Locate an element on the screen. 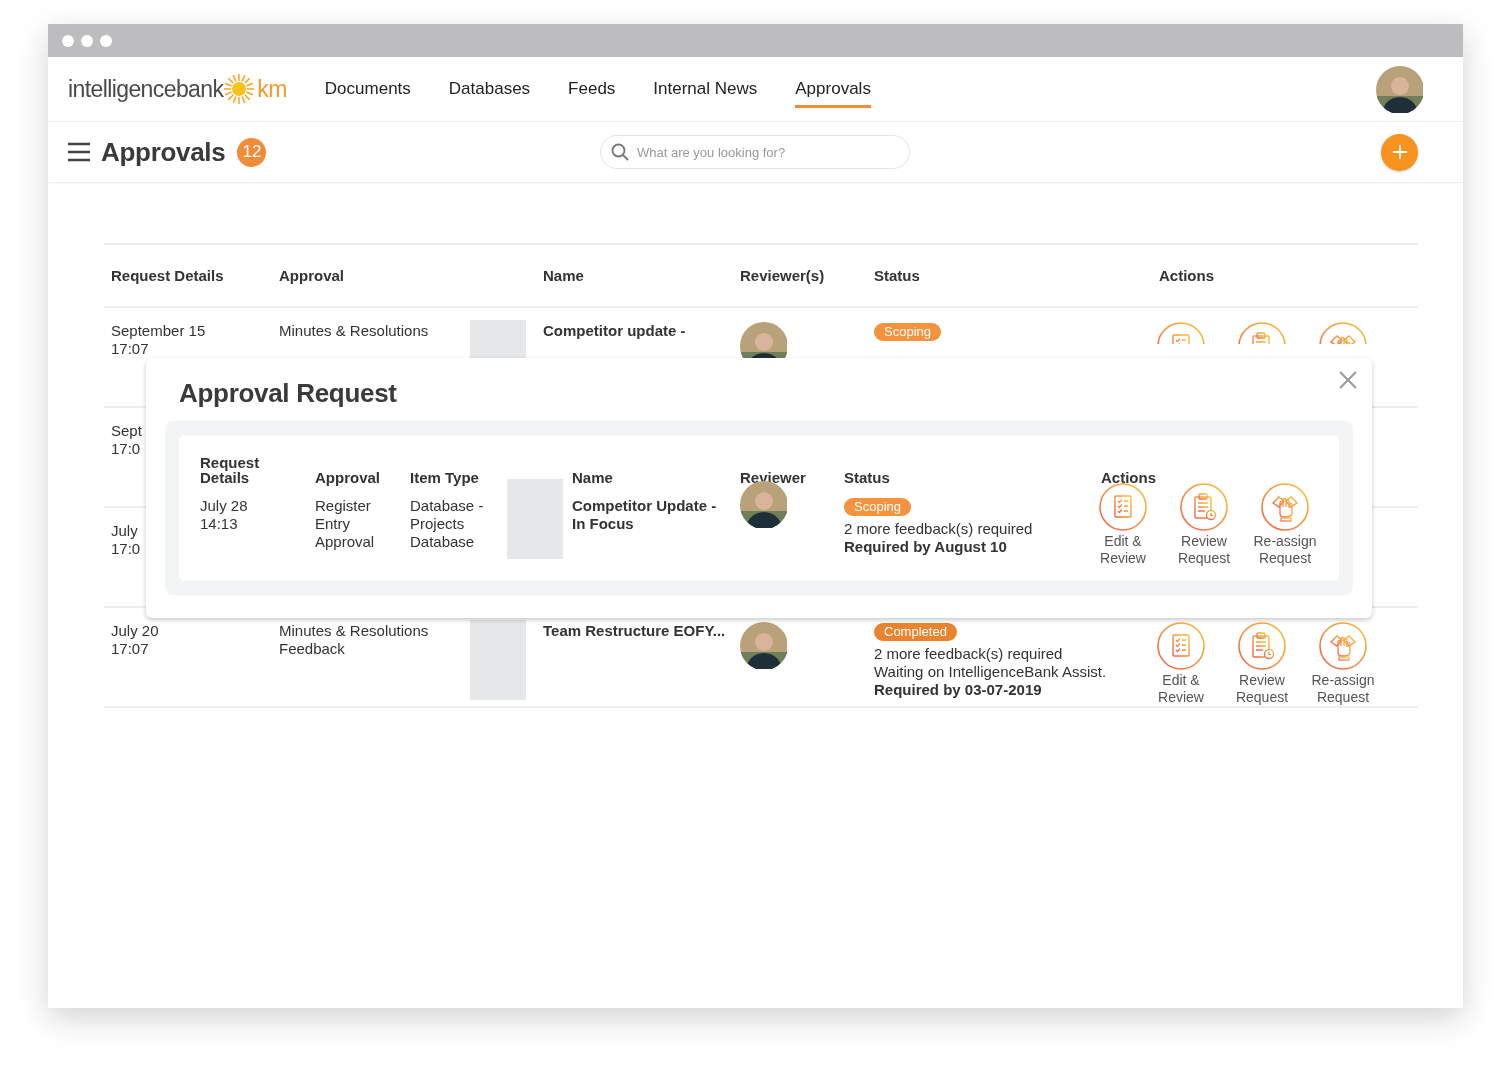  item-name: Competitor Update - In Focus is located at coordinates (647, 515).